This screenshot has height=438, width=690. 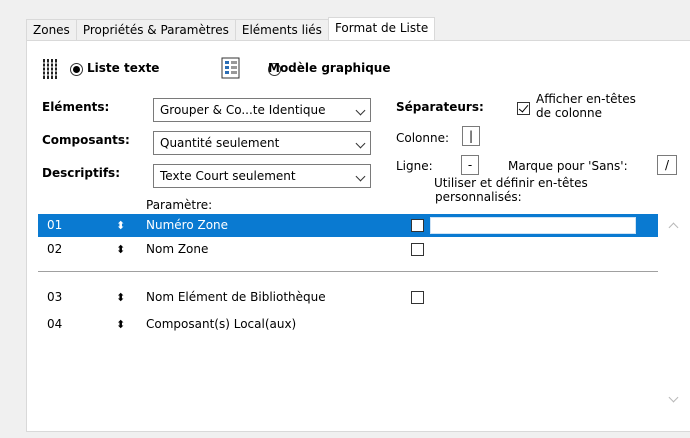 I want to click on list-item: 01 ⬍ Numéro Zone, so click(x=348, y=225).